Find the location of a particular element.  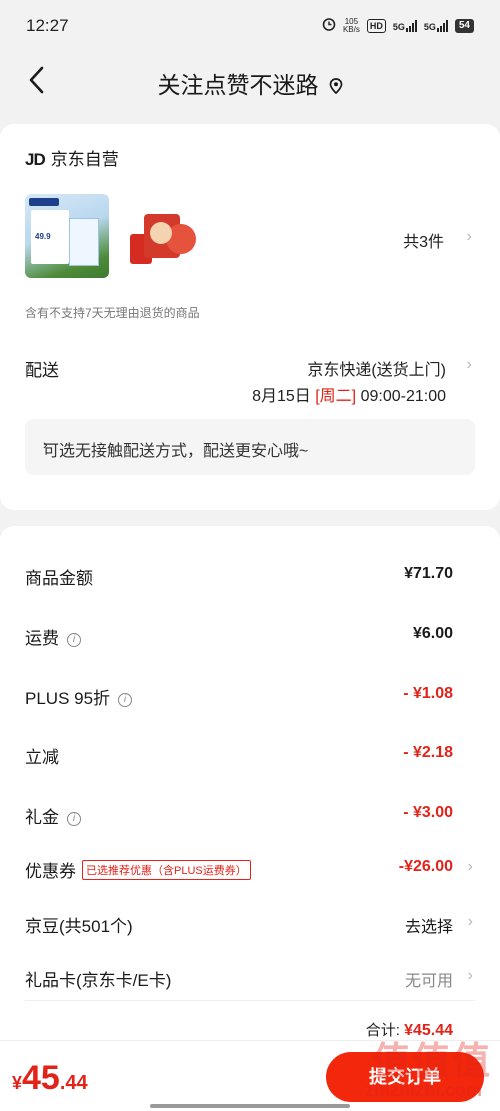

total-currency: ¥ is located at coordinates (17, 1083).